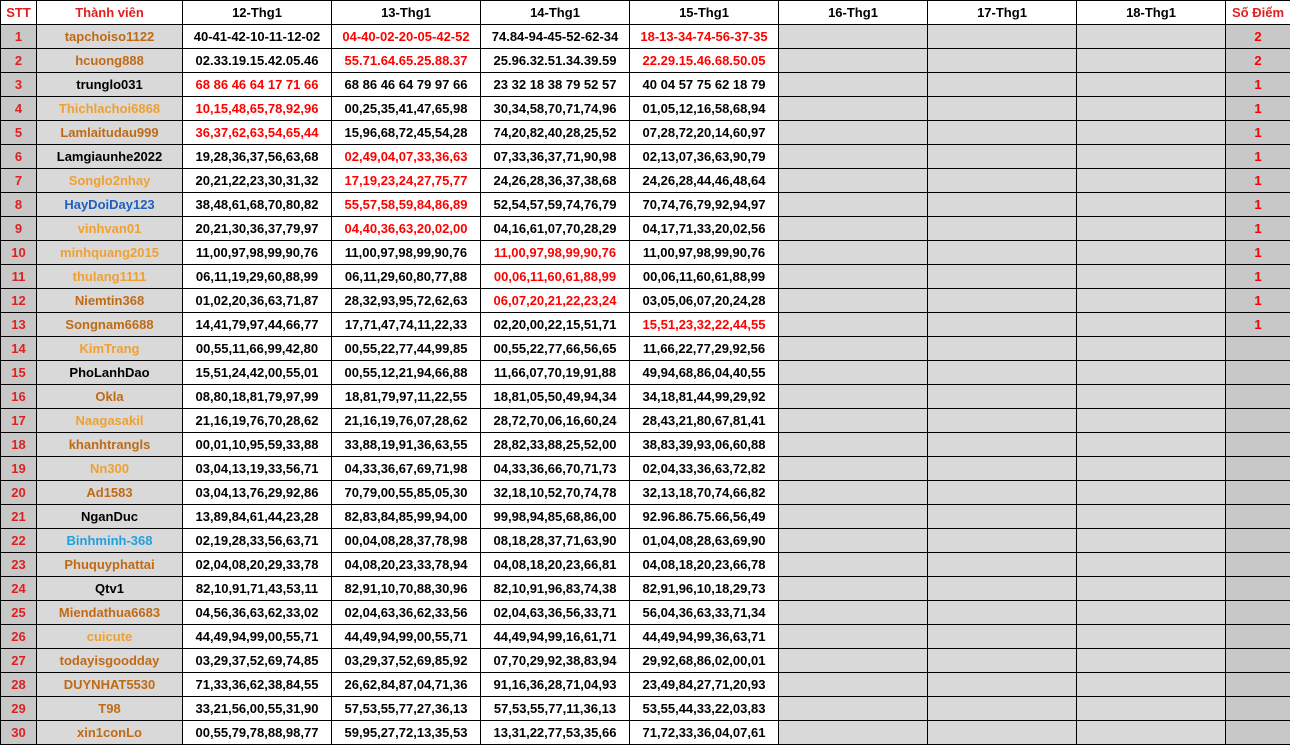 The height and width of the screenshot is (745, 1290). Describe the element at coordinates (18, 36) in the screenshot. I see `row-number: 1` at that location.